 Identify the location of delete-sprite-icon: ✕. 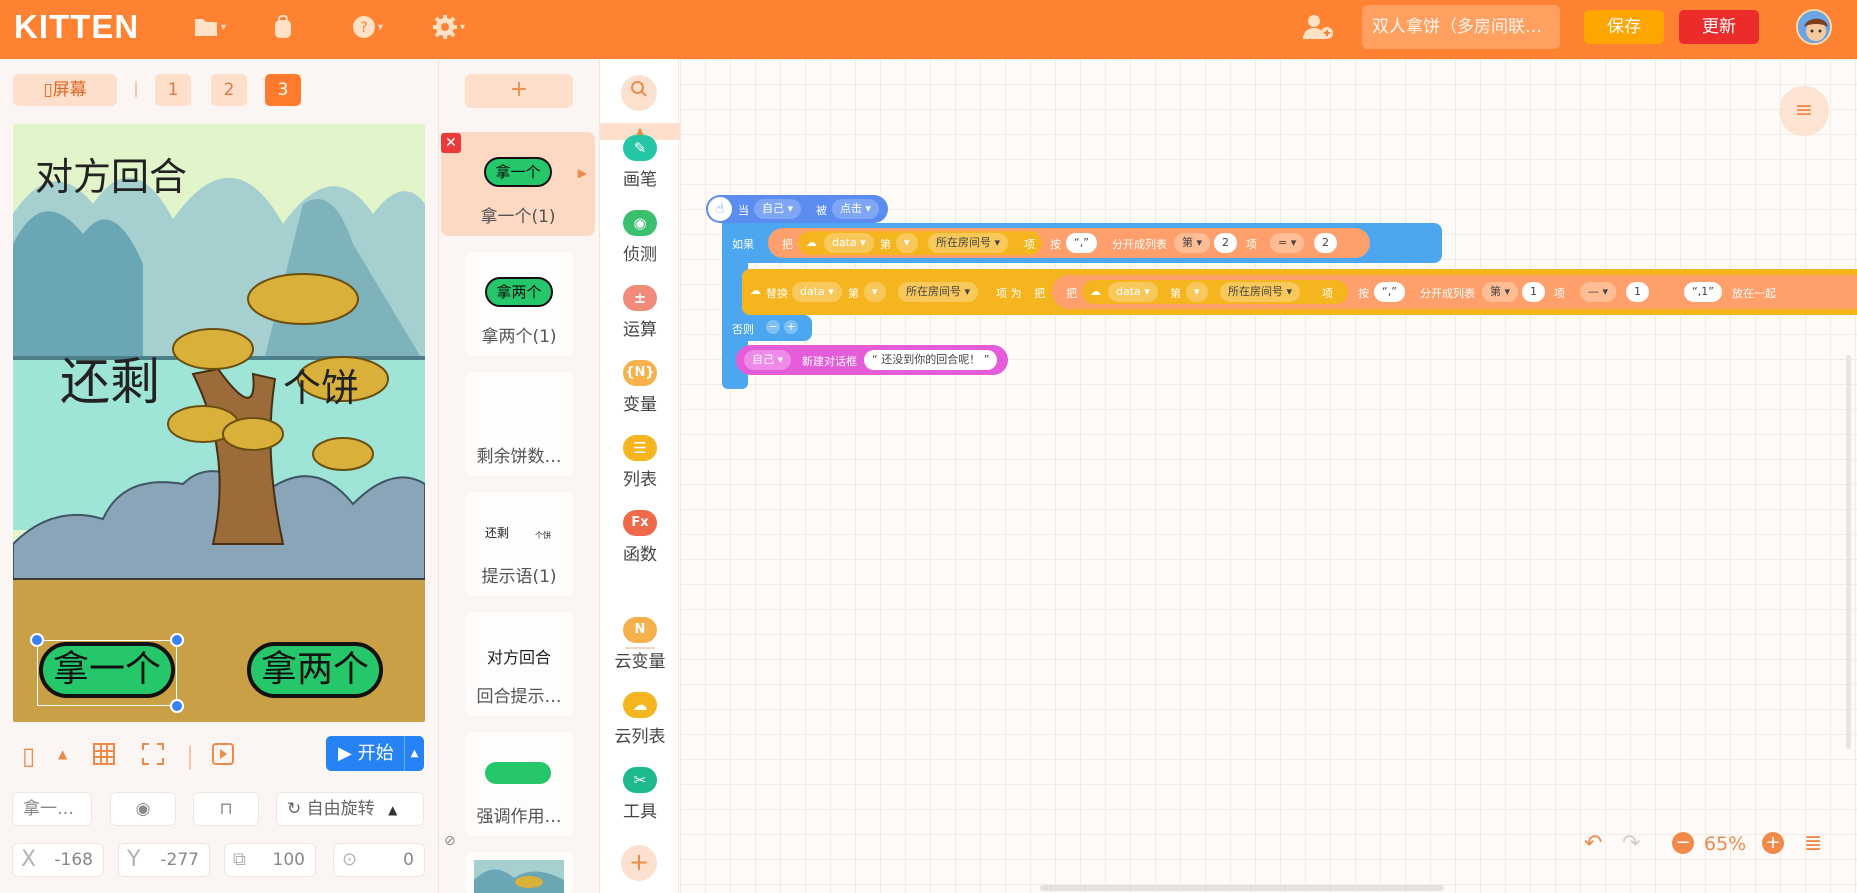
(451, 143).